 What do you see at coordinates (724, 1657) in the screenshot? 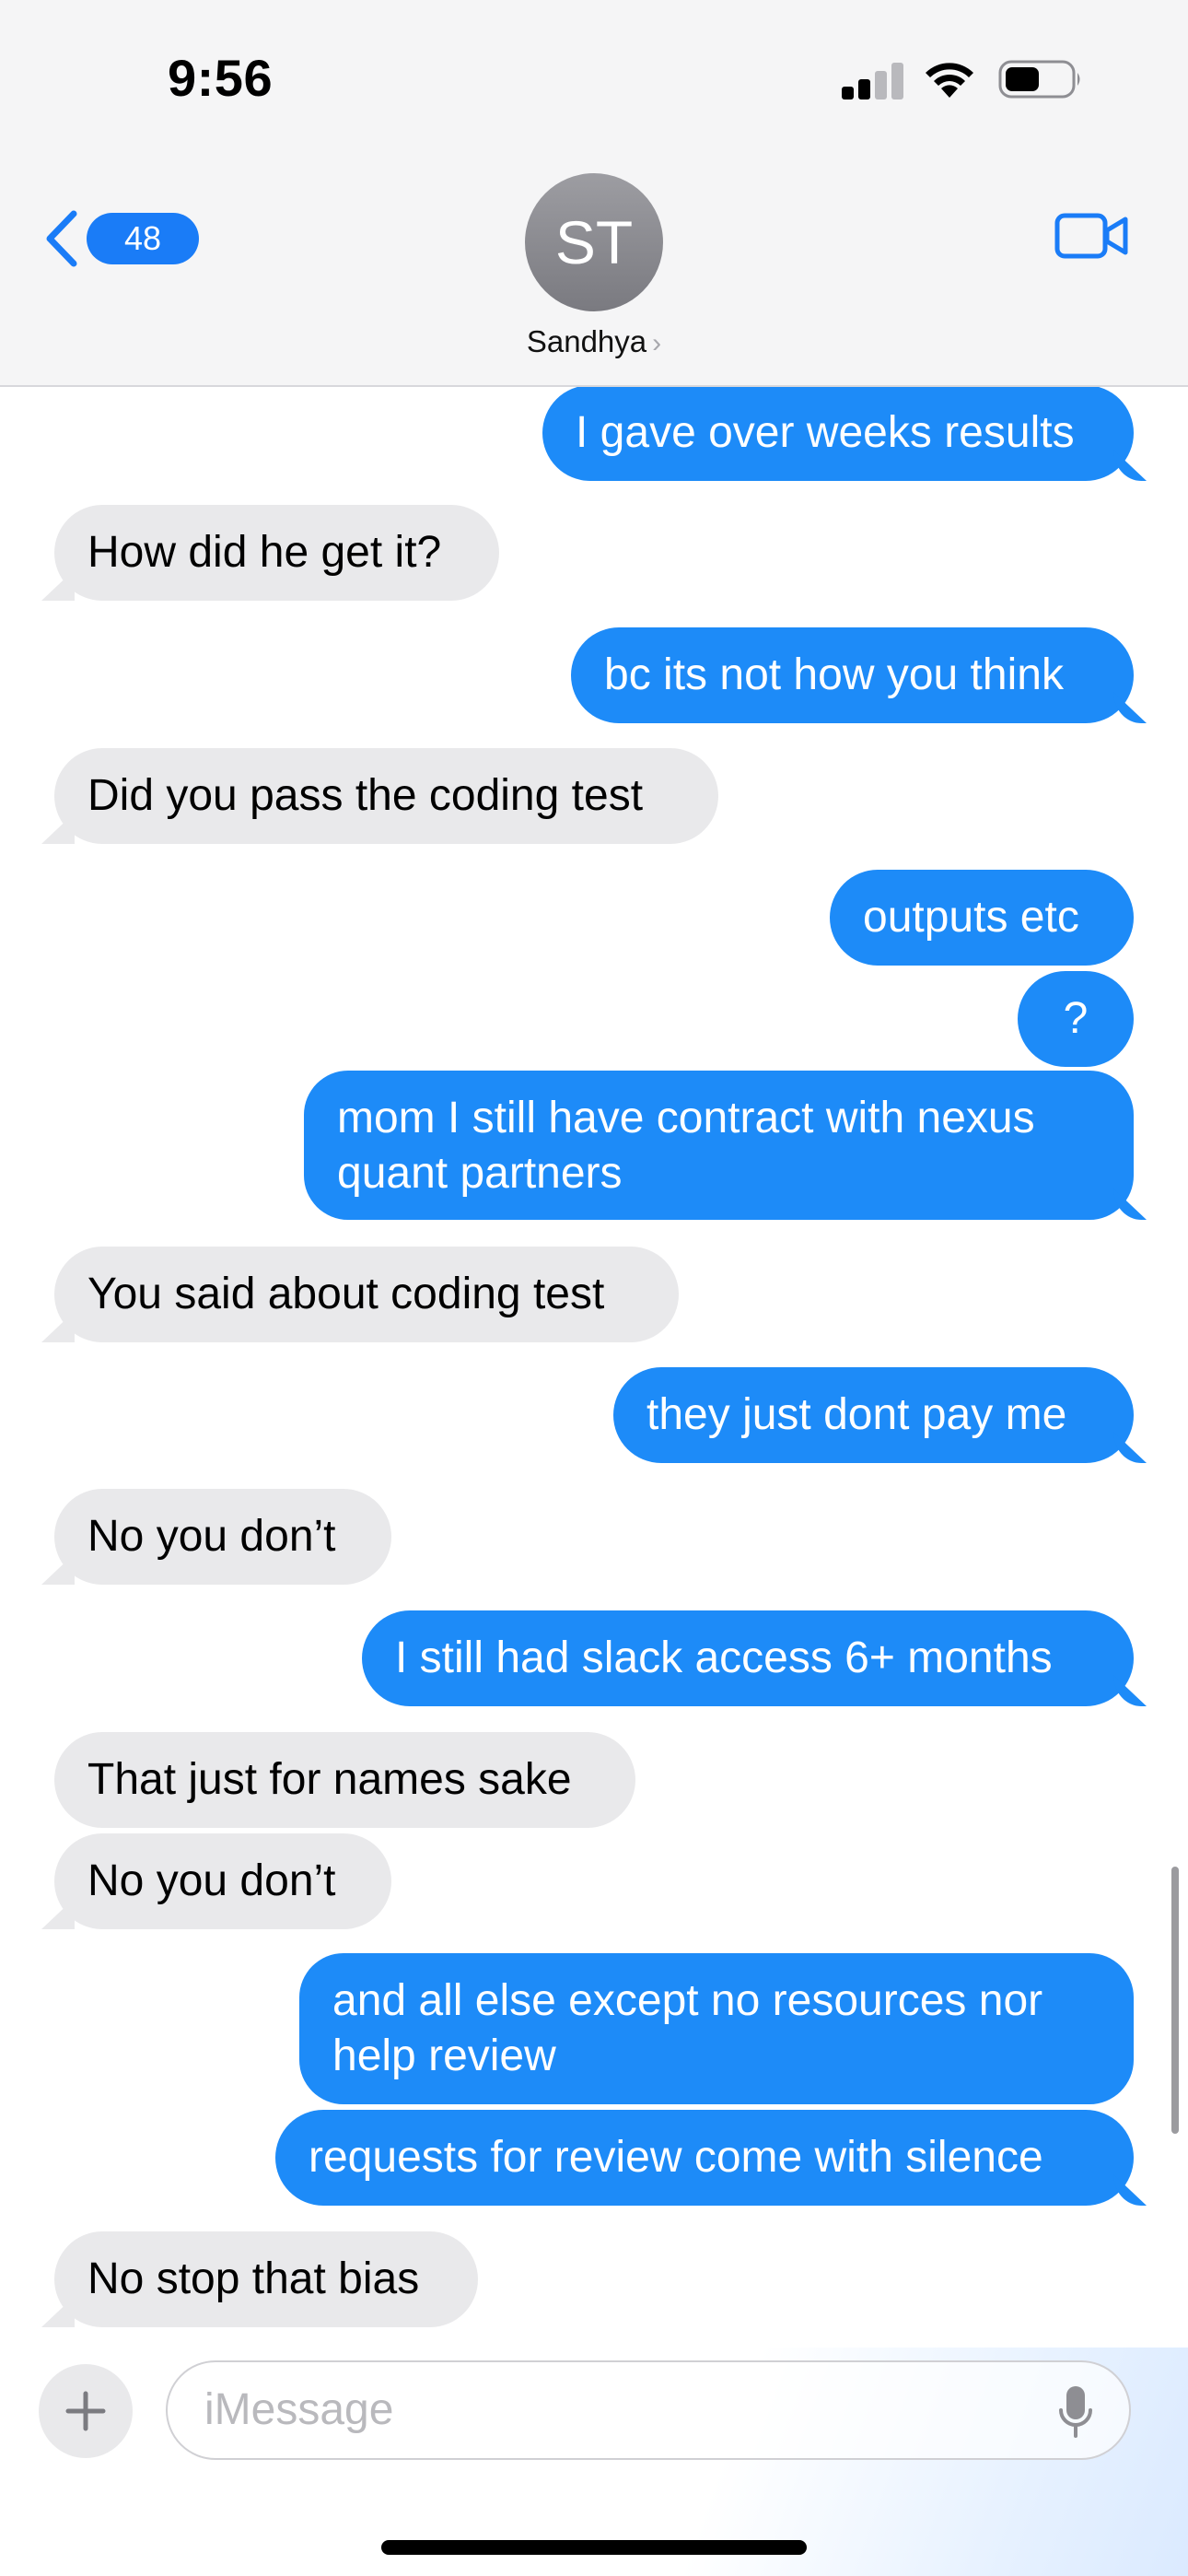
I see `message-text: I still had slack access 6+ months` at bounding box center [724, 1657].